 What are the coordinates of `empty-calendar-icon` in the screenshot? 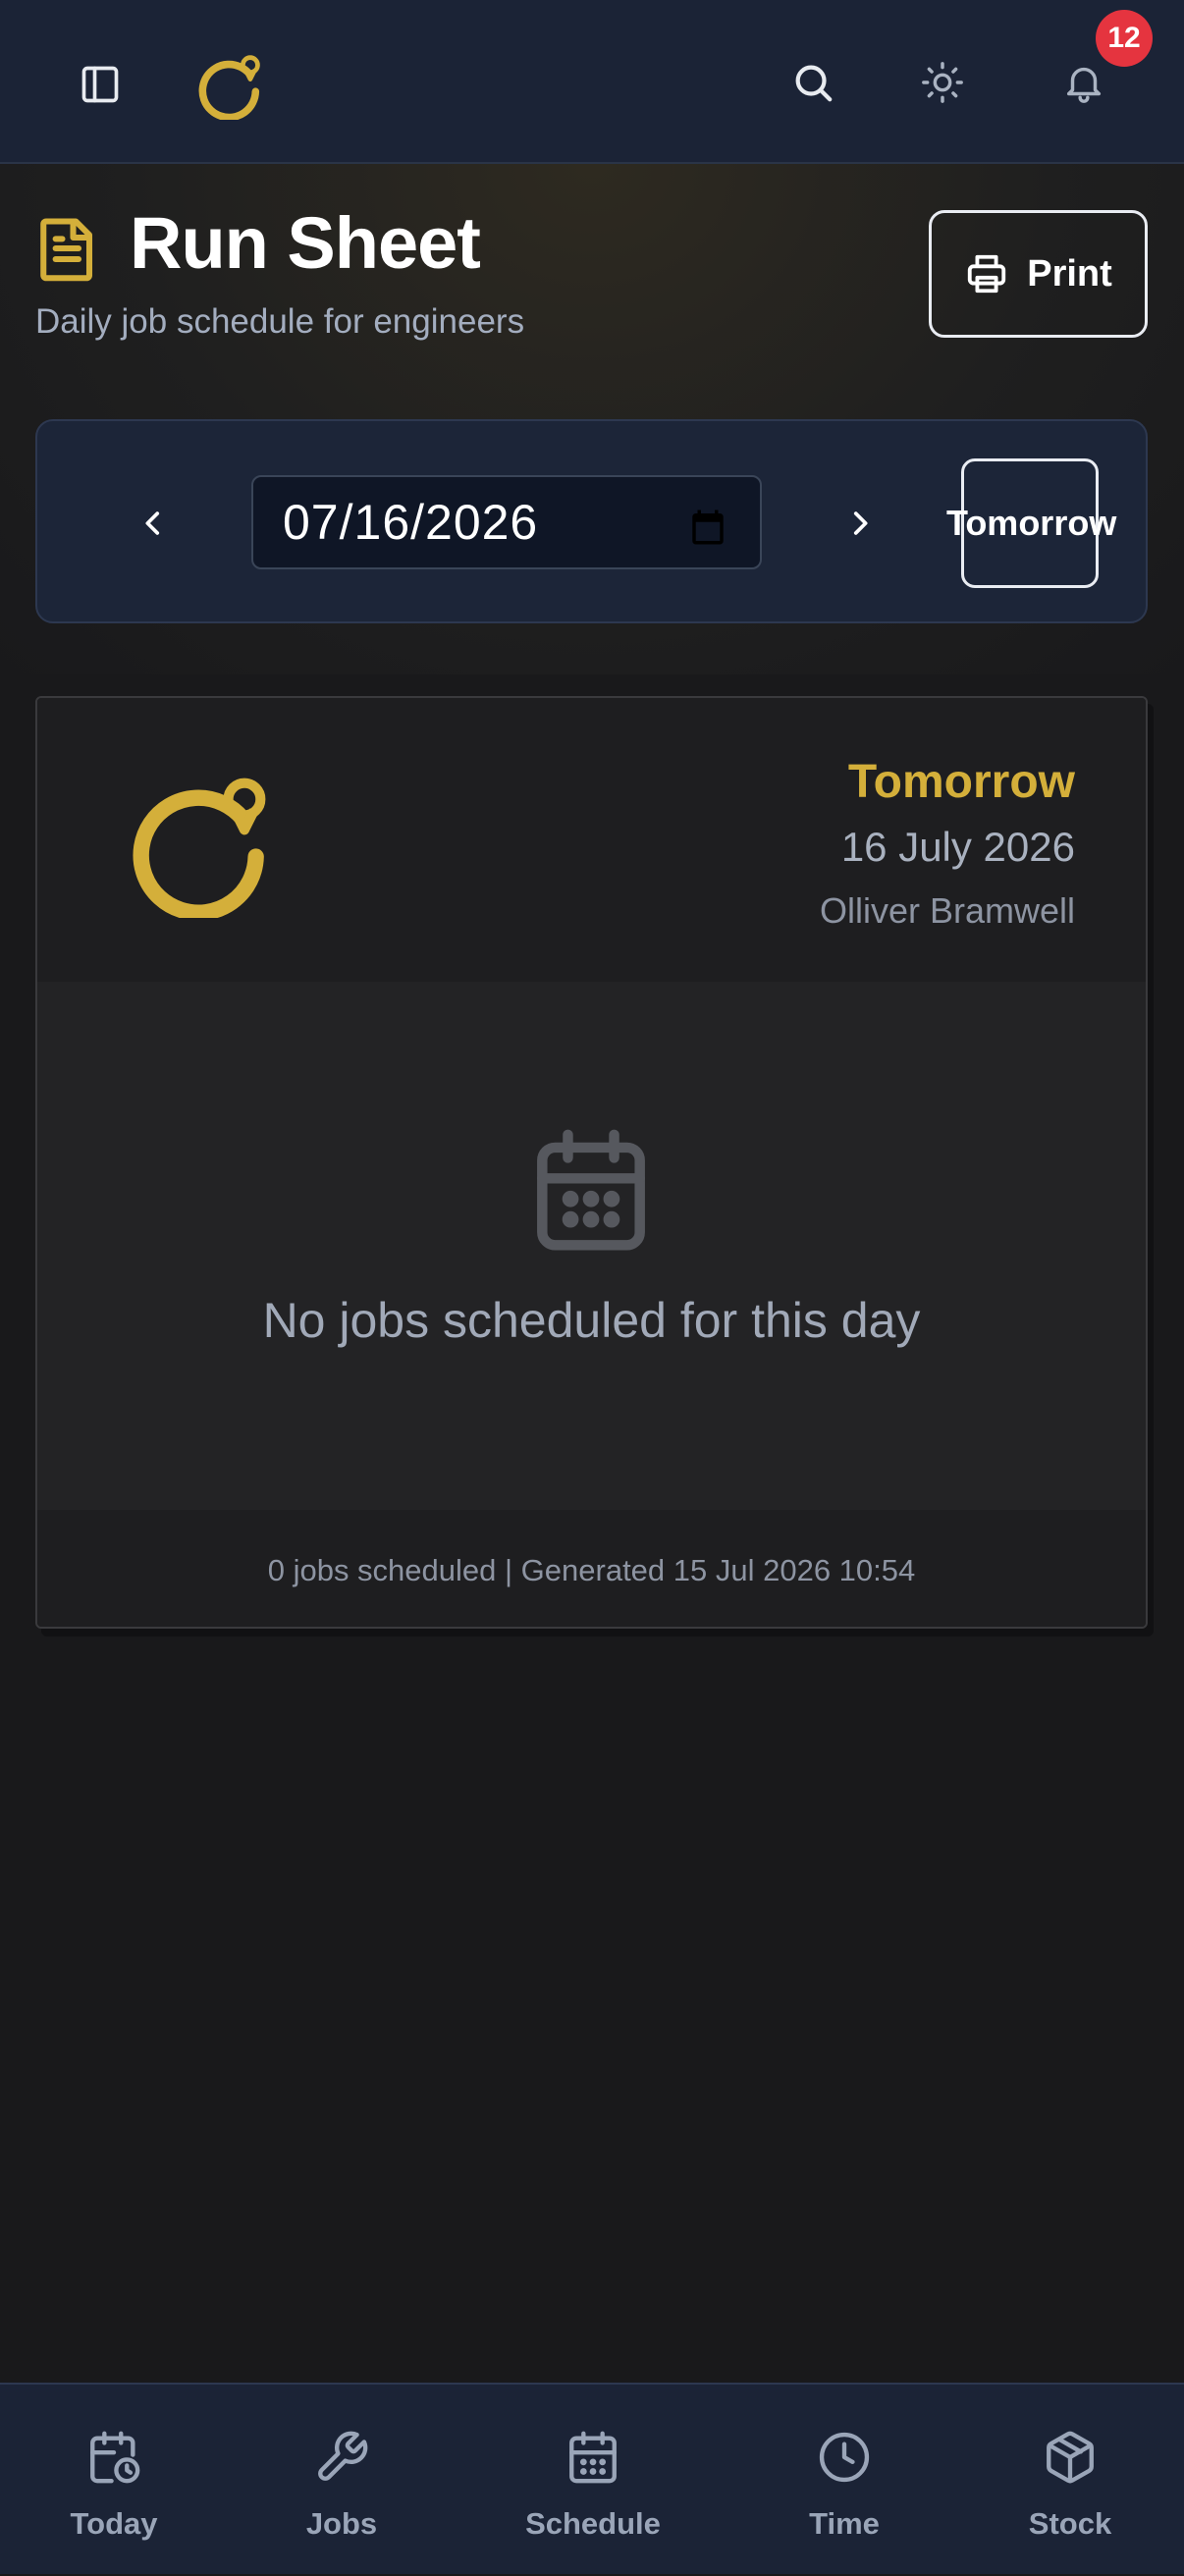 It's located at (593, 1195).